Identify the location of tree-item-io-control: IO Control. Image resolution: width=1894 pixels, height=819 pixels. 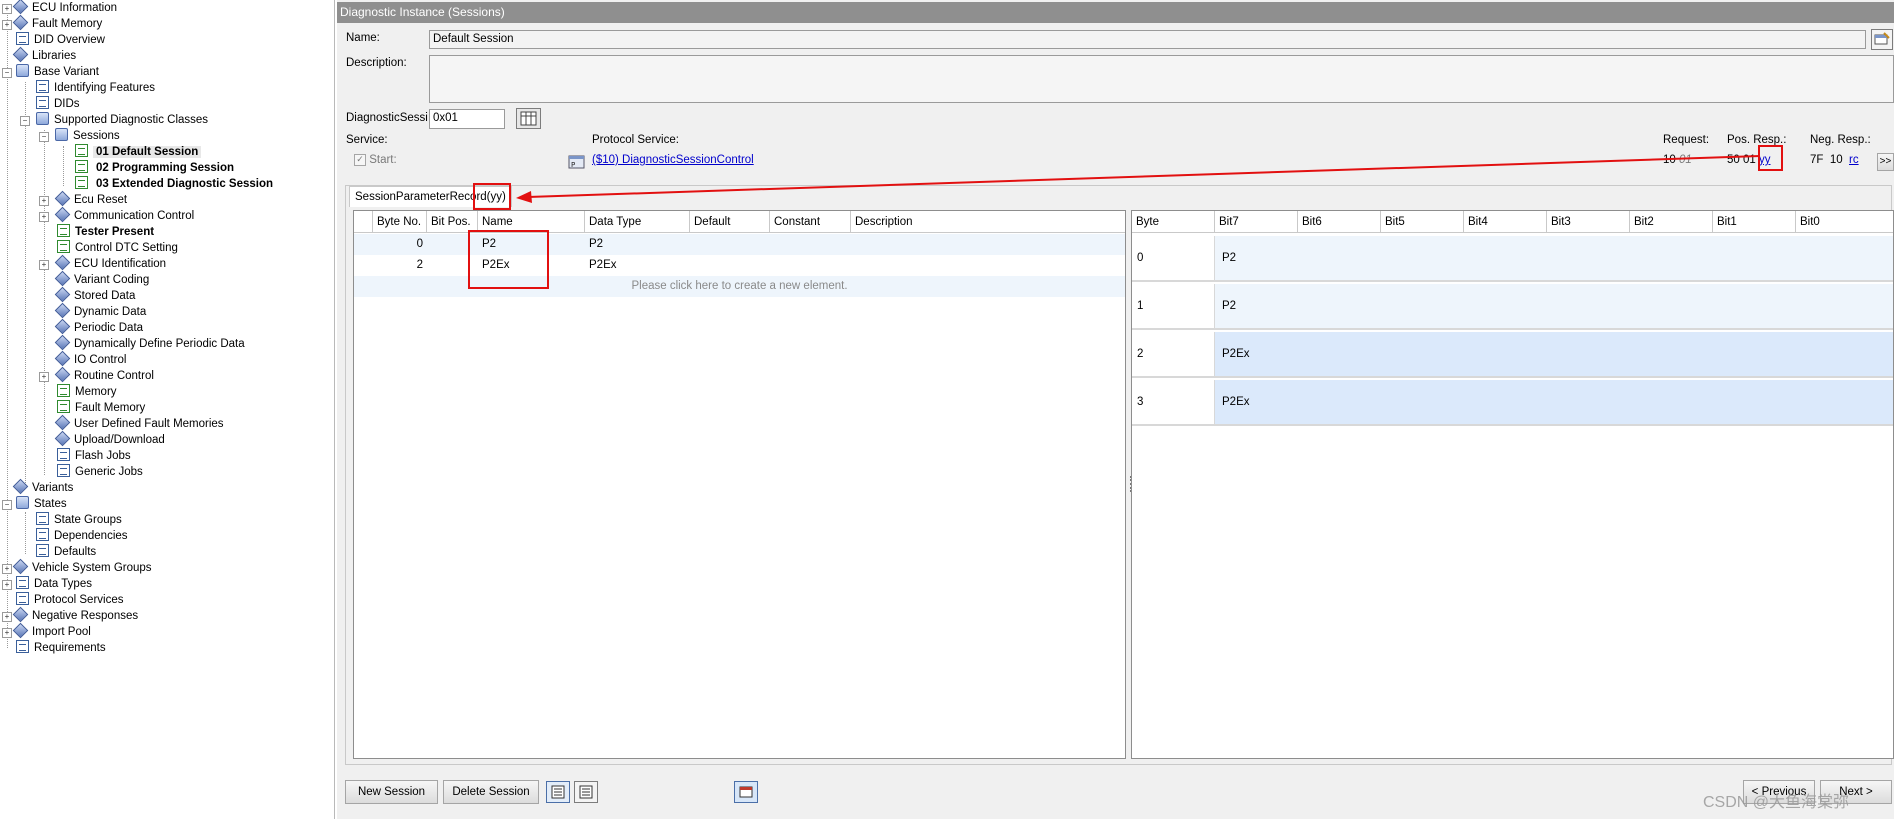
(90, 360).